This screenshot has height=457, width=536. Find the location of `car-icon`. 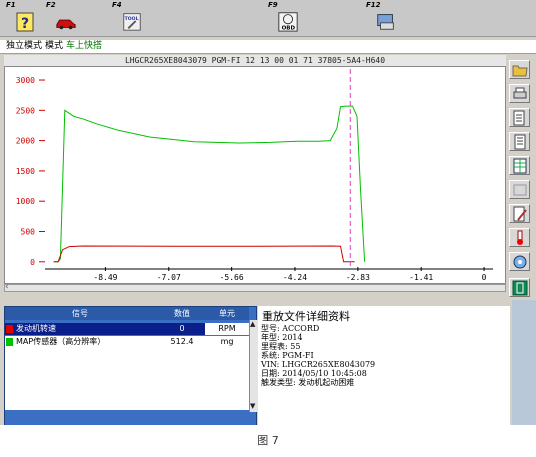

car-icon is located at coordinates (66, 24).